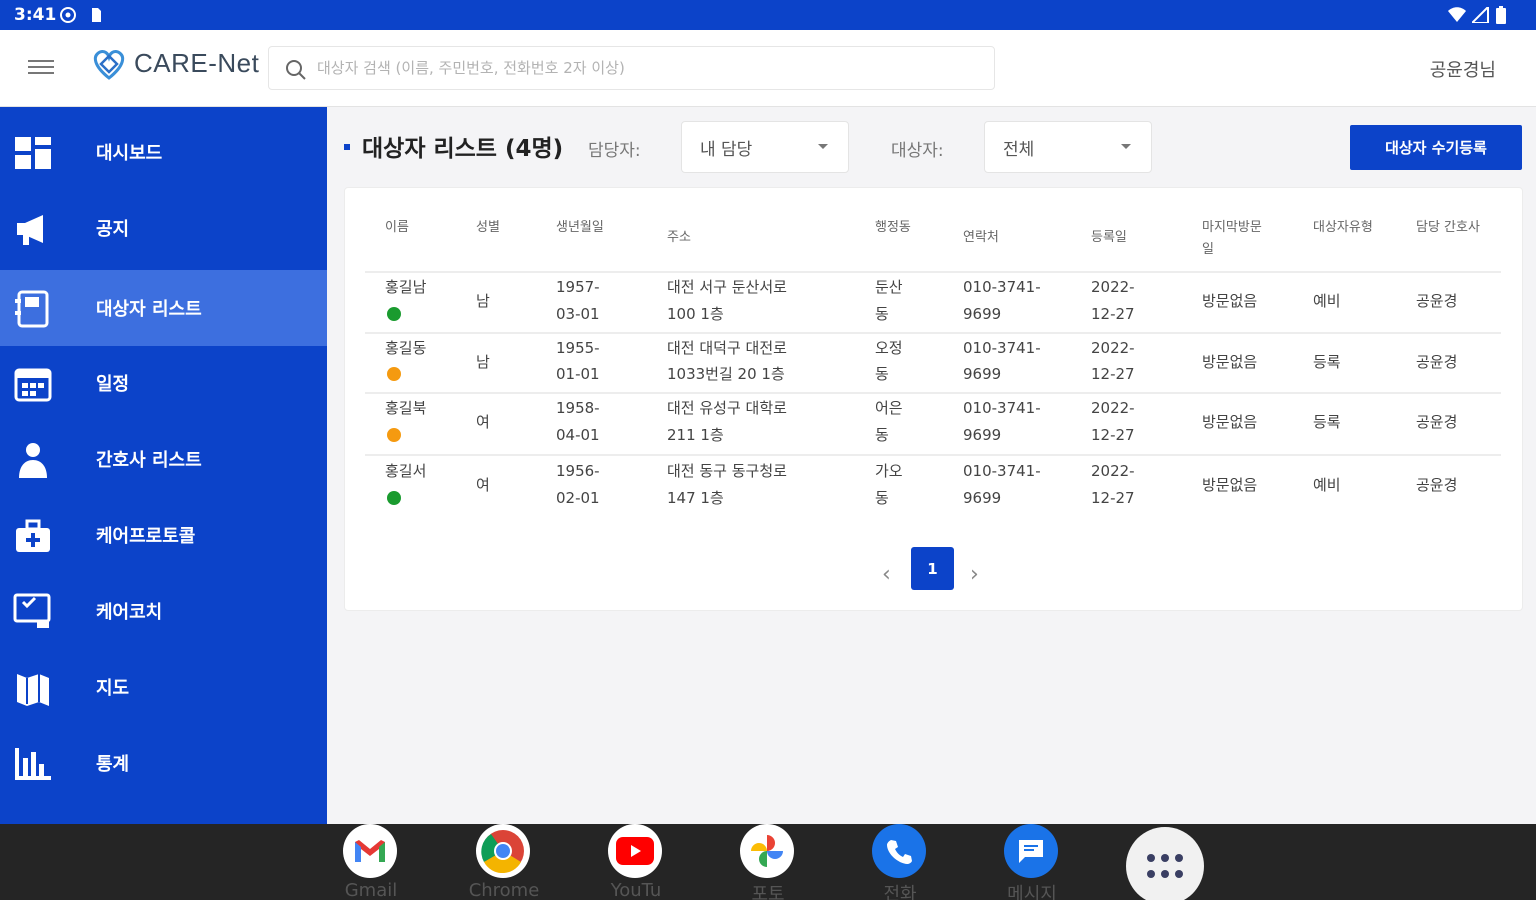 The height and width of the screenshot is (900, 1536). I want to click on sidebar-item-dashboard: 대시보드, so click(163, 152).